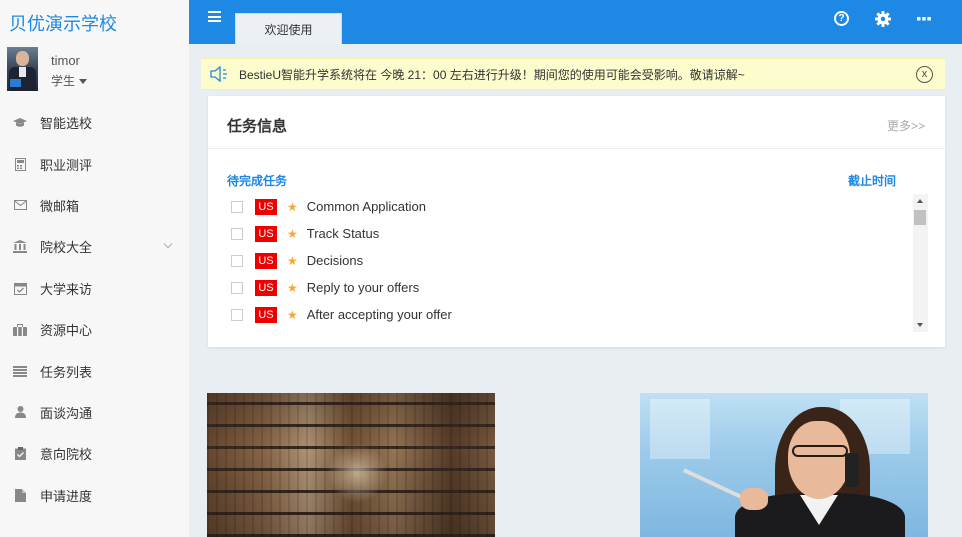  I want to click on sidebar-item-label: 面谈沟通, so click(66, 413).